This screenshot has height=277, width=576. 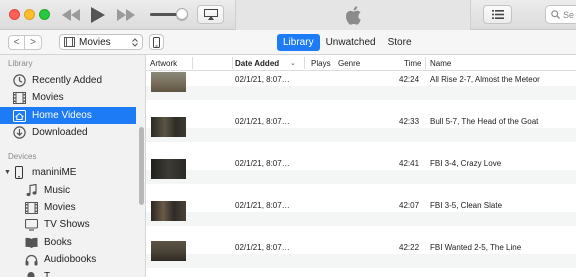 I want to click on search-field: Se, so click(x=560, y=14).